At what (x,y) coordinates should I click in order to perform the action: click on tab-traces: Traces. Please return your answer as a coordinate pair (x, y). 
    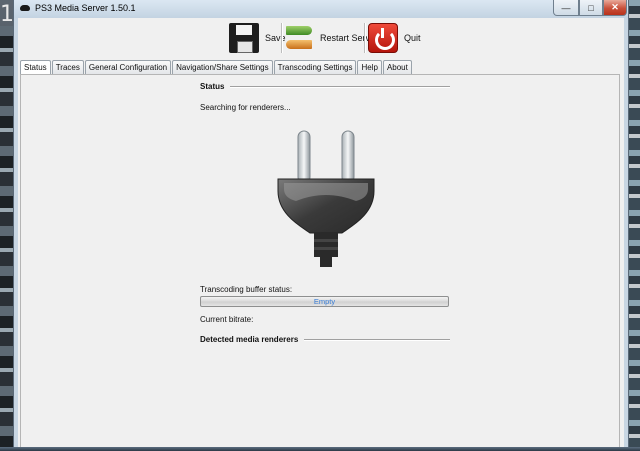
    Looking at the image, I should click on (67, 67).